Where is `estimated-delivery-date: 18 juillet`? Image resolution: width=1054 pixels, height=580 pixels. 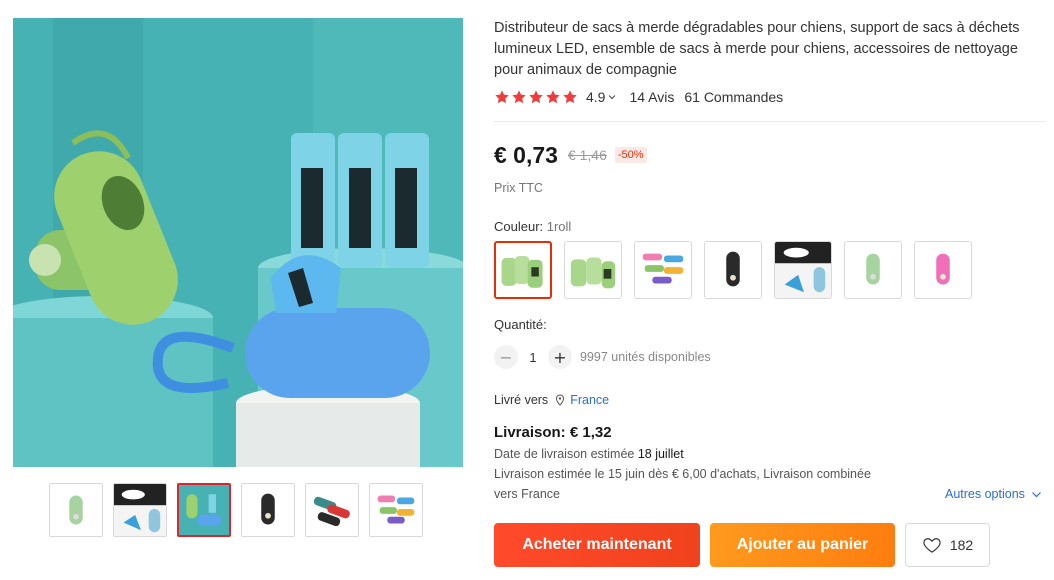
estimated-delivery-date: 18 juillet is located at coordinates (660, 454).